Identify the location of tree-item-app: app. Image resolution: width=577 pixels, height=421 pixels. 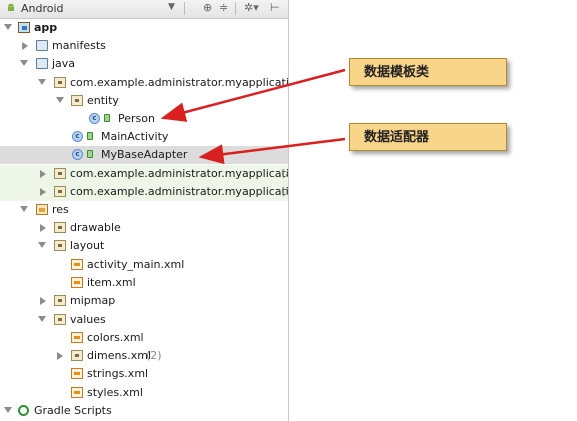
(144, 28).